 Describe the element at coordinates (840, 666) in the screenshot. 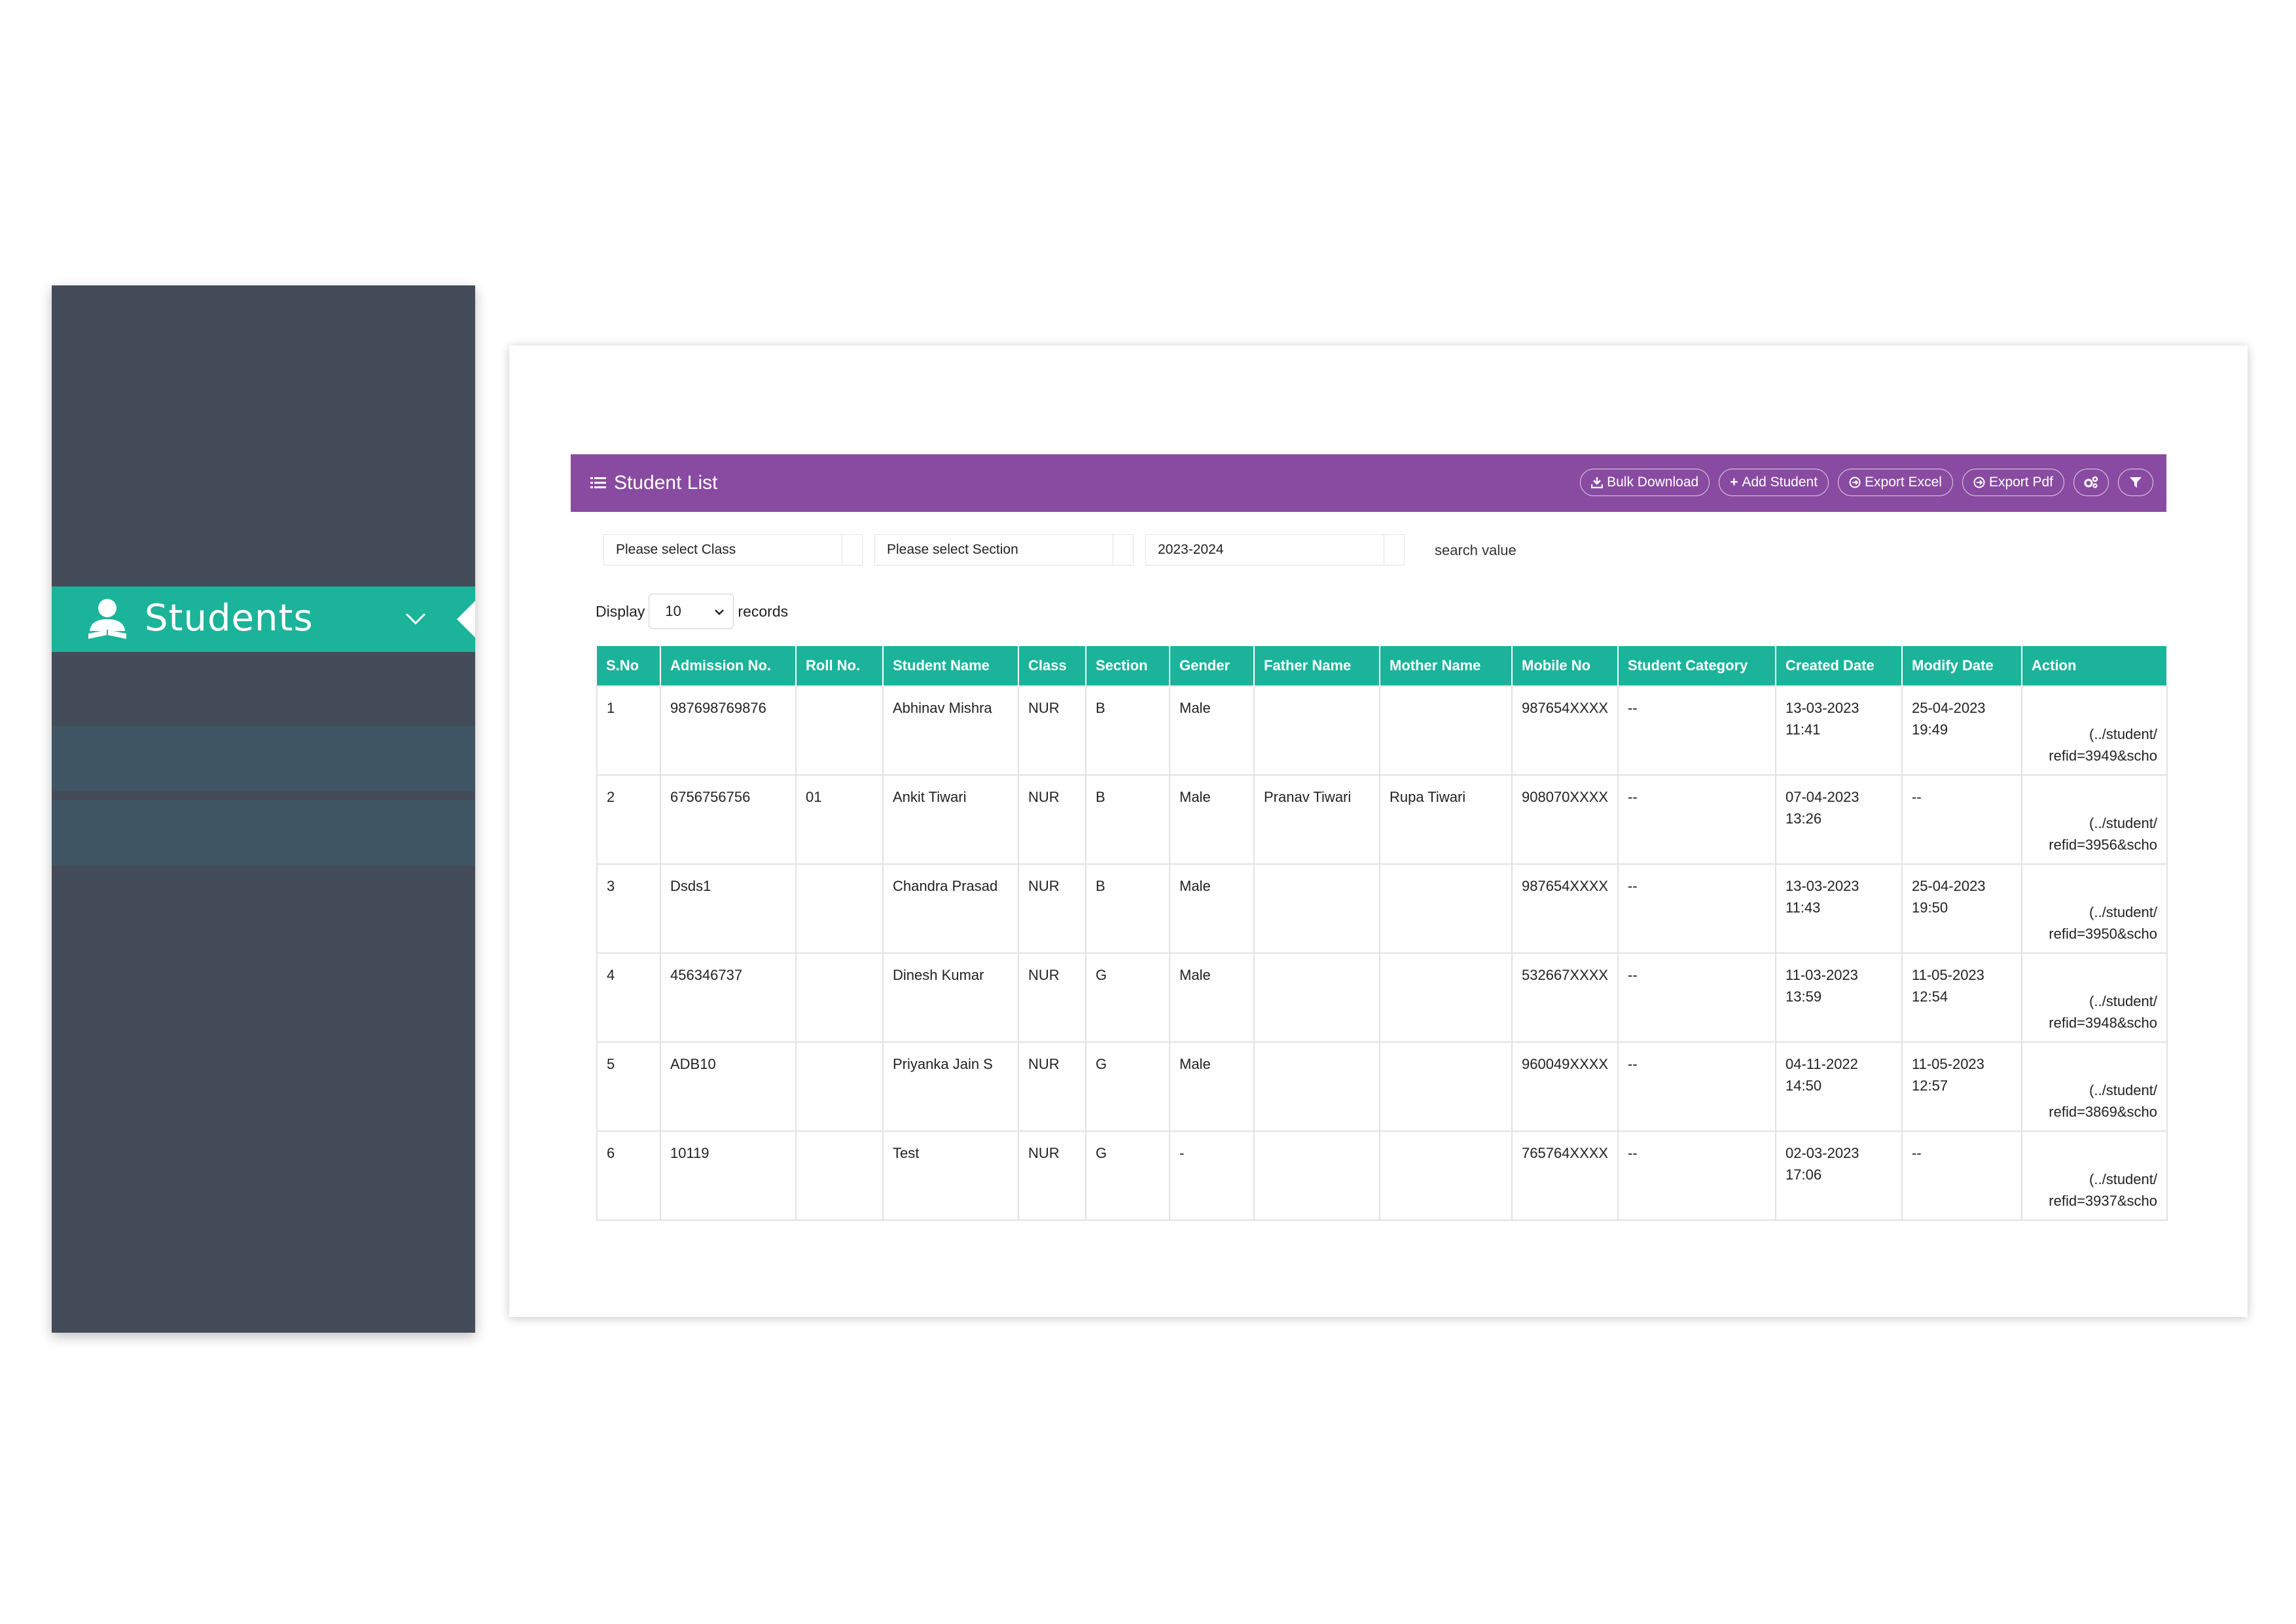

I see `column-header: Roll No.` at that location.